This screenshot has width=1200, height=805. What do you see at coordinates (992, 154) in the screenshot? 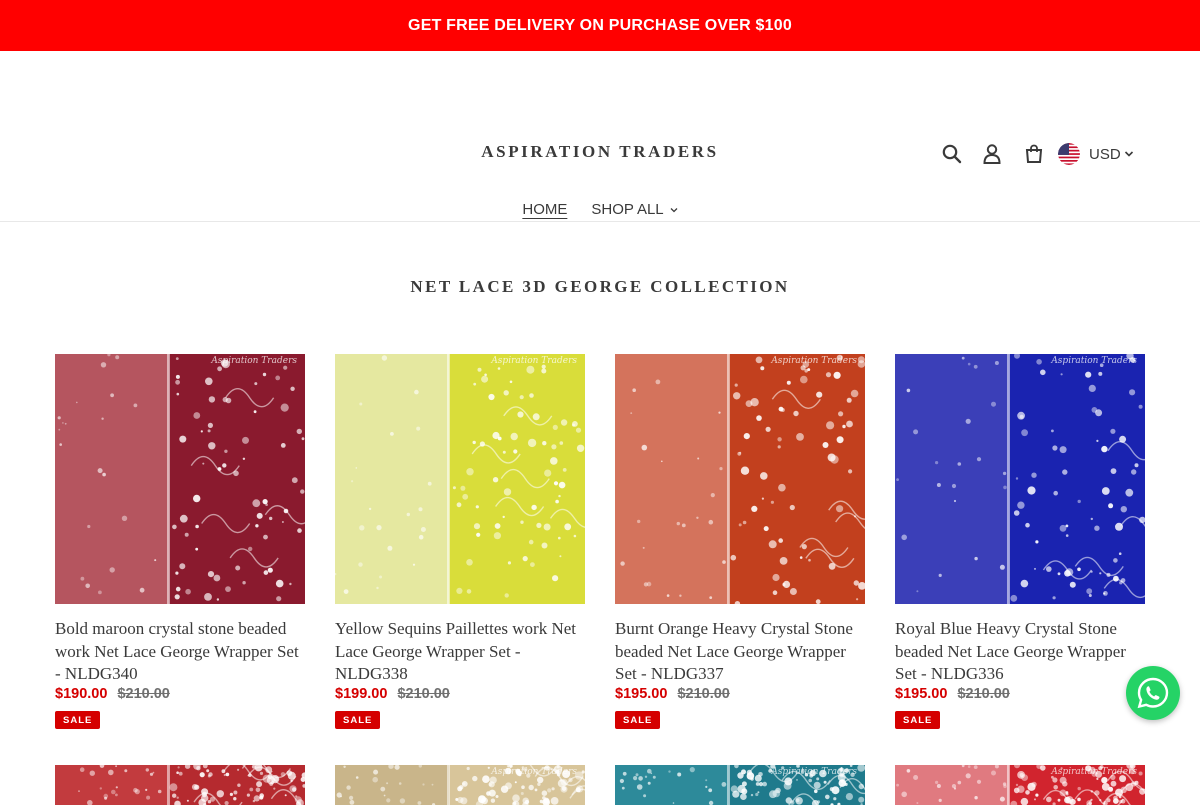
I see `account-icon` at bounding box center [992, 154].